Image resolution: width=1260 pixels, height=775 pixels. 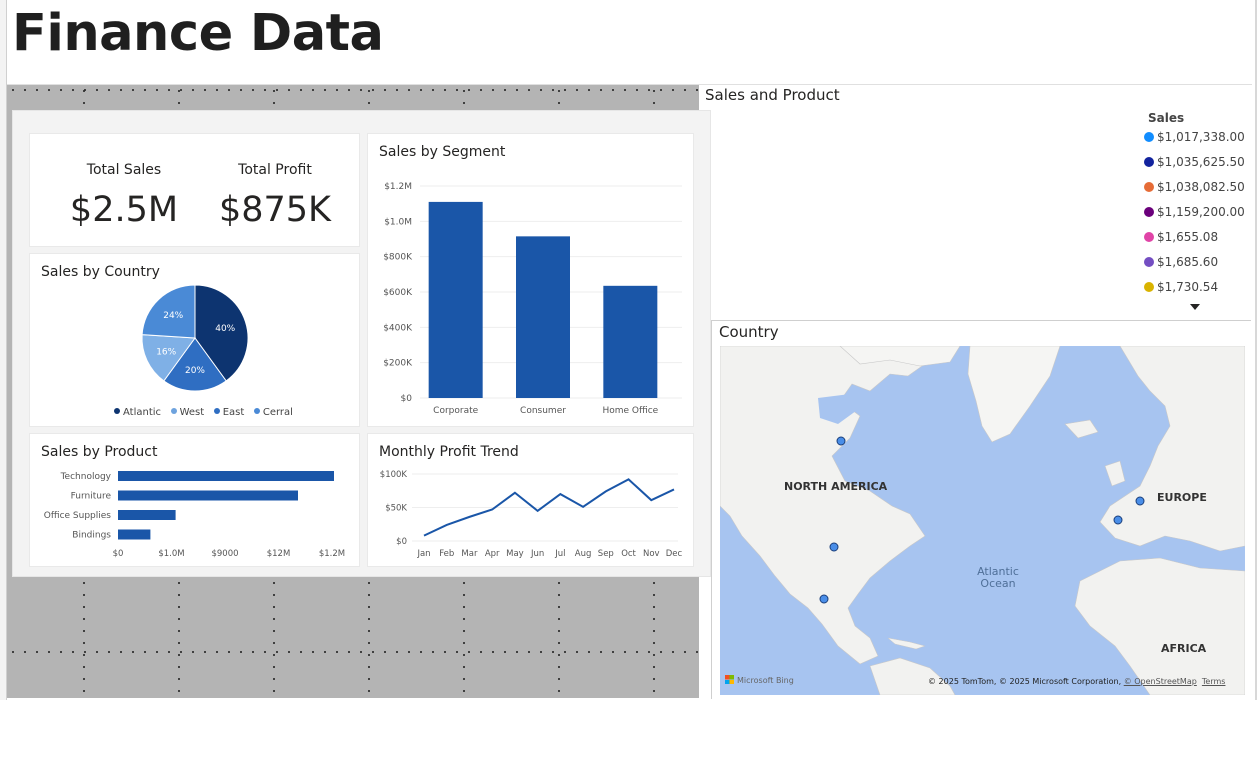 I want to click on prod-xtick-1: $1.0M, so click(x=171, y=554).